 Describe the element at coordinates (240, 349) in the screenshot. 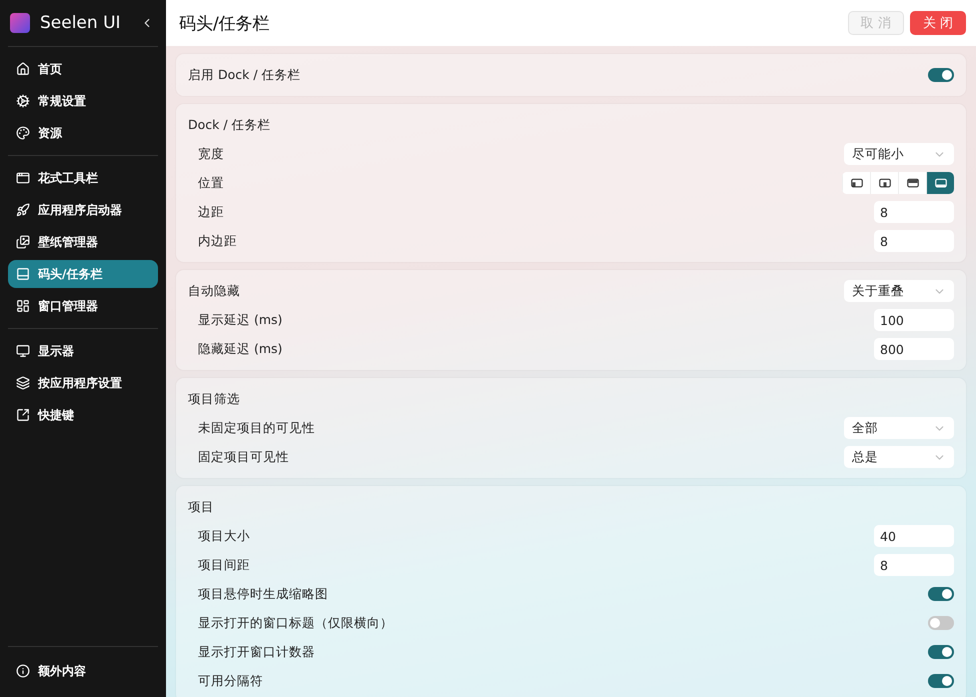

I see `setting-label: 隐藏延迟 (ms)` at that location.